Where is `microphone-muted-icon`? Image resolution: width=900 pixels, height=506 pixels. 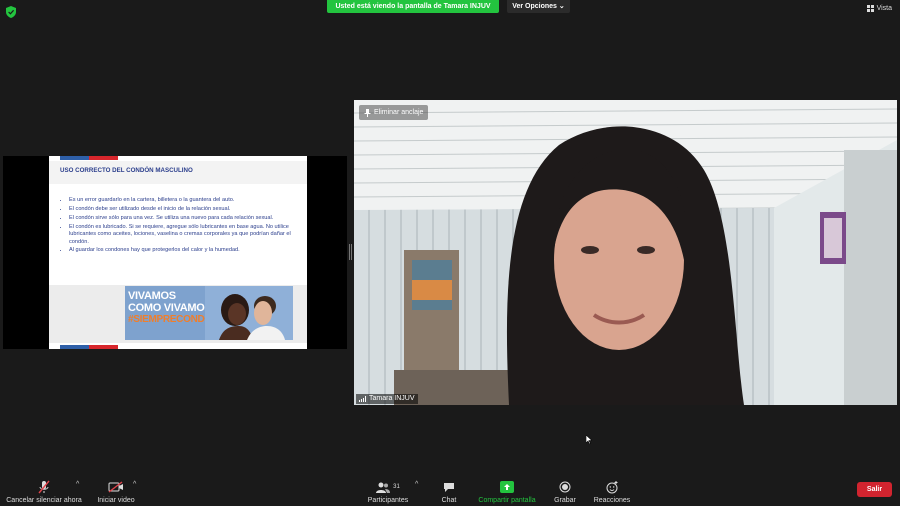
microphone-muted-icon is located at coordinates (44, 487).